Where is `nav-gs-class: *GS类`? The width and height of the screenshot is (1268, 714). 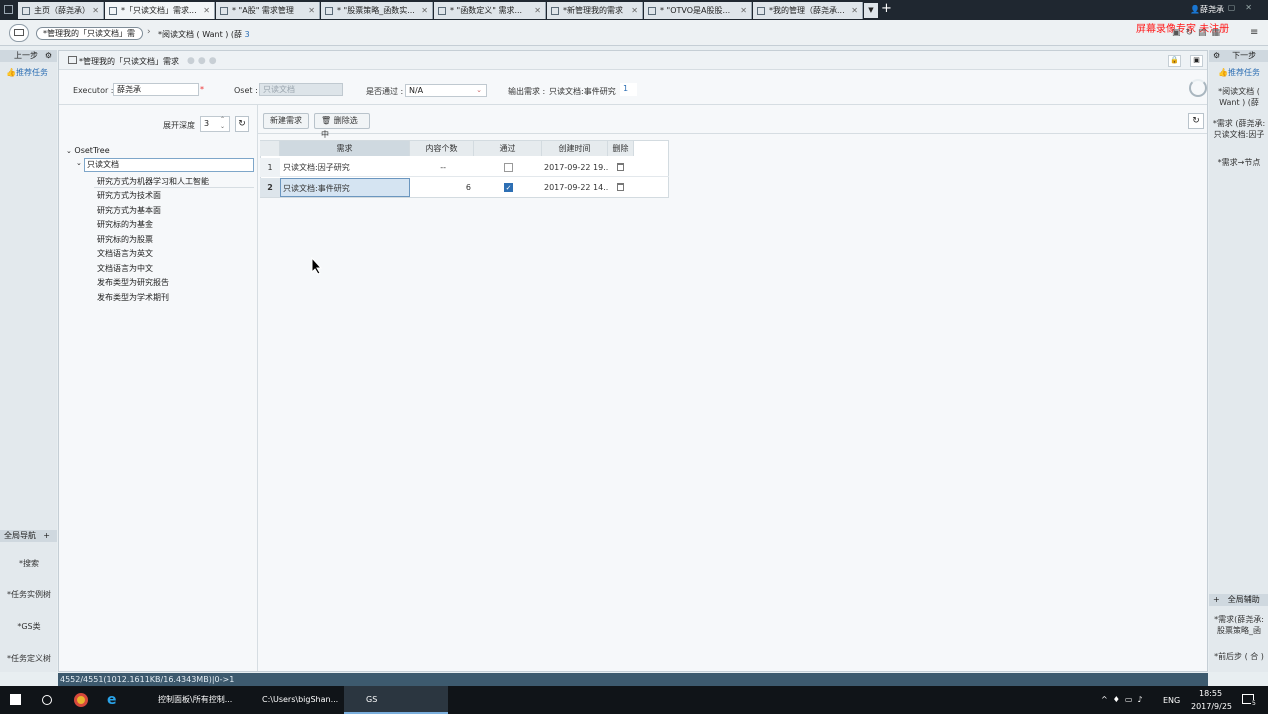 nav-gs-class: *GS类 is located at coordinates (29, 626).